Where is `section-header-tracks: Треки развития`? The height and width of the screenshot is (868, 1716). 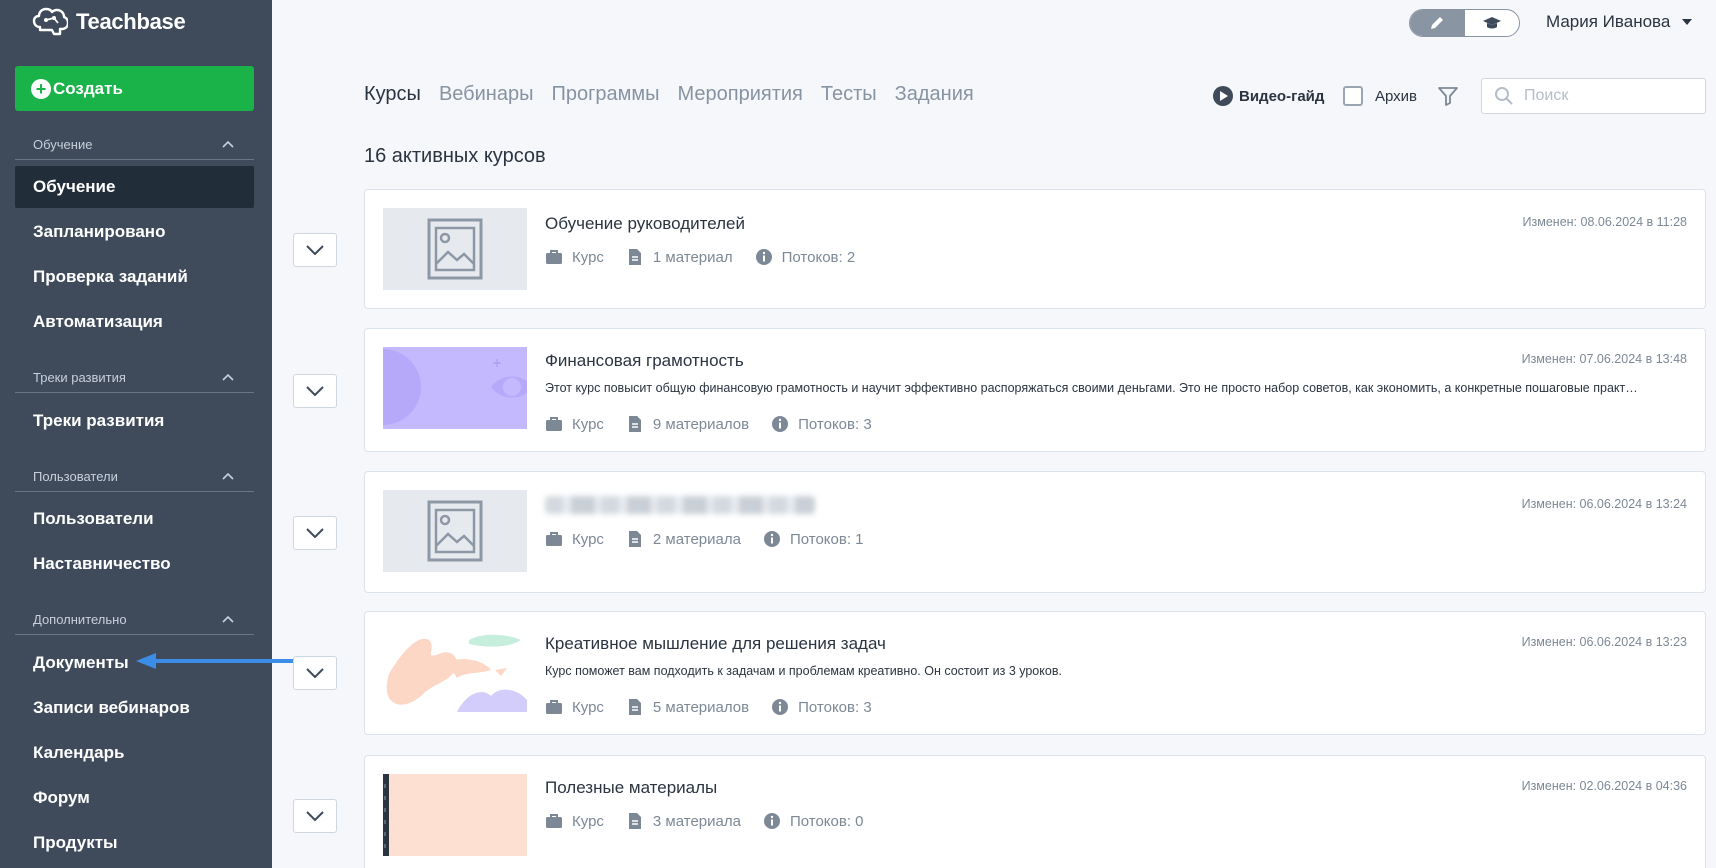 section-header-tracks: Треки развития is located at coordinates (134, 378).